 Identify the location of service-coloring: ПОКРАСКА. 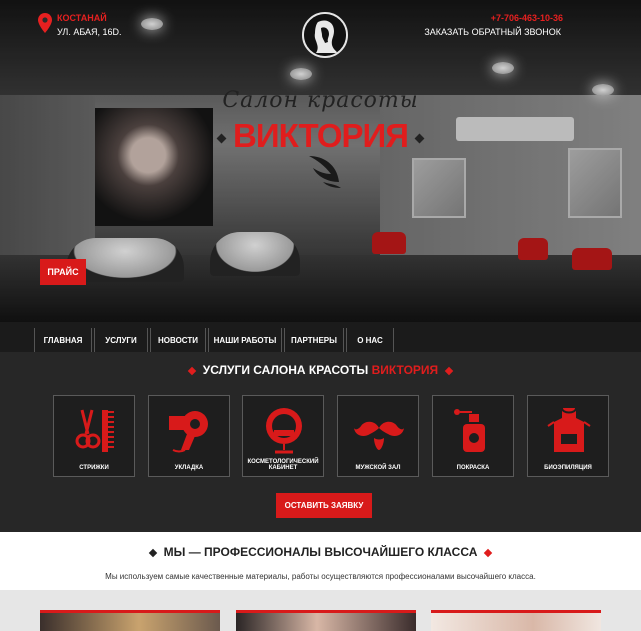
(473, 436).